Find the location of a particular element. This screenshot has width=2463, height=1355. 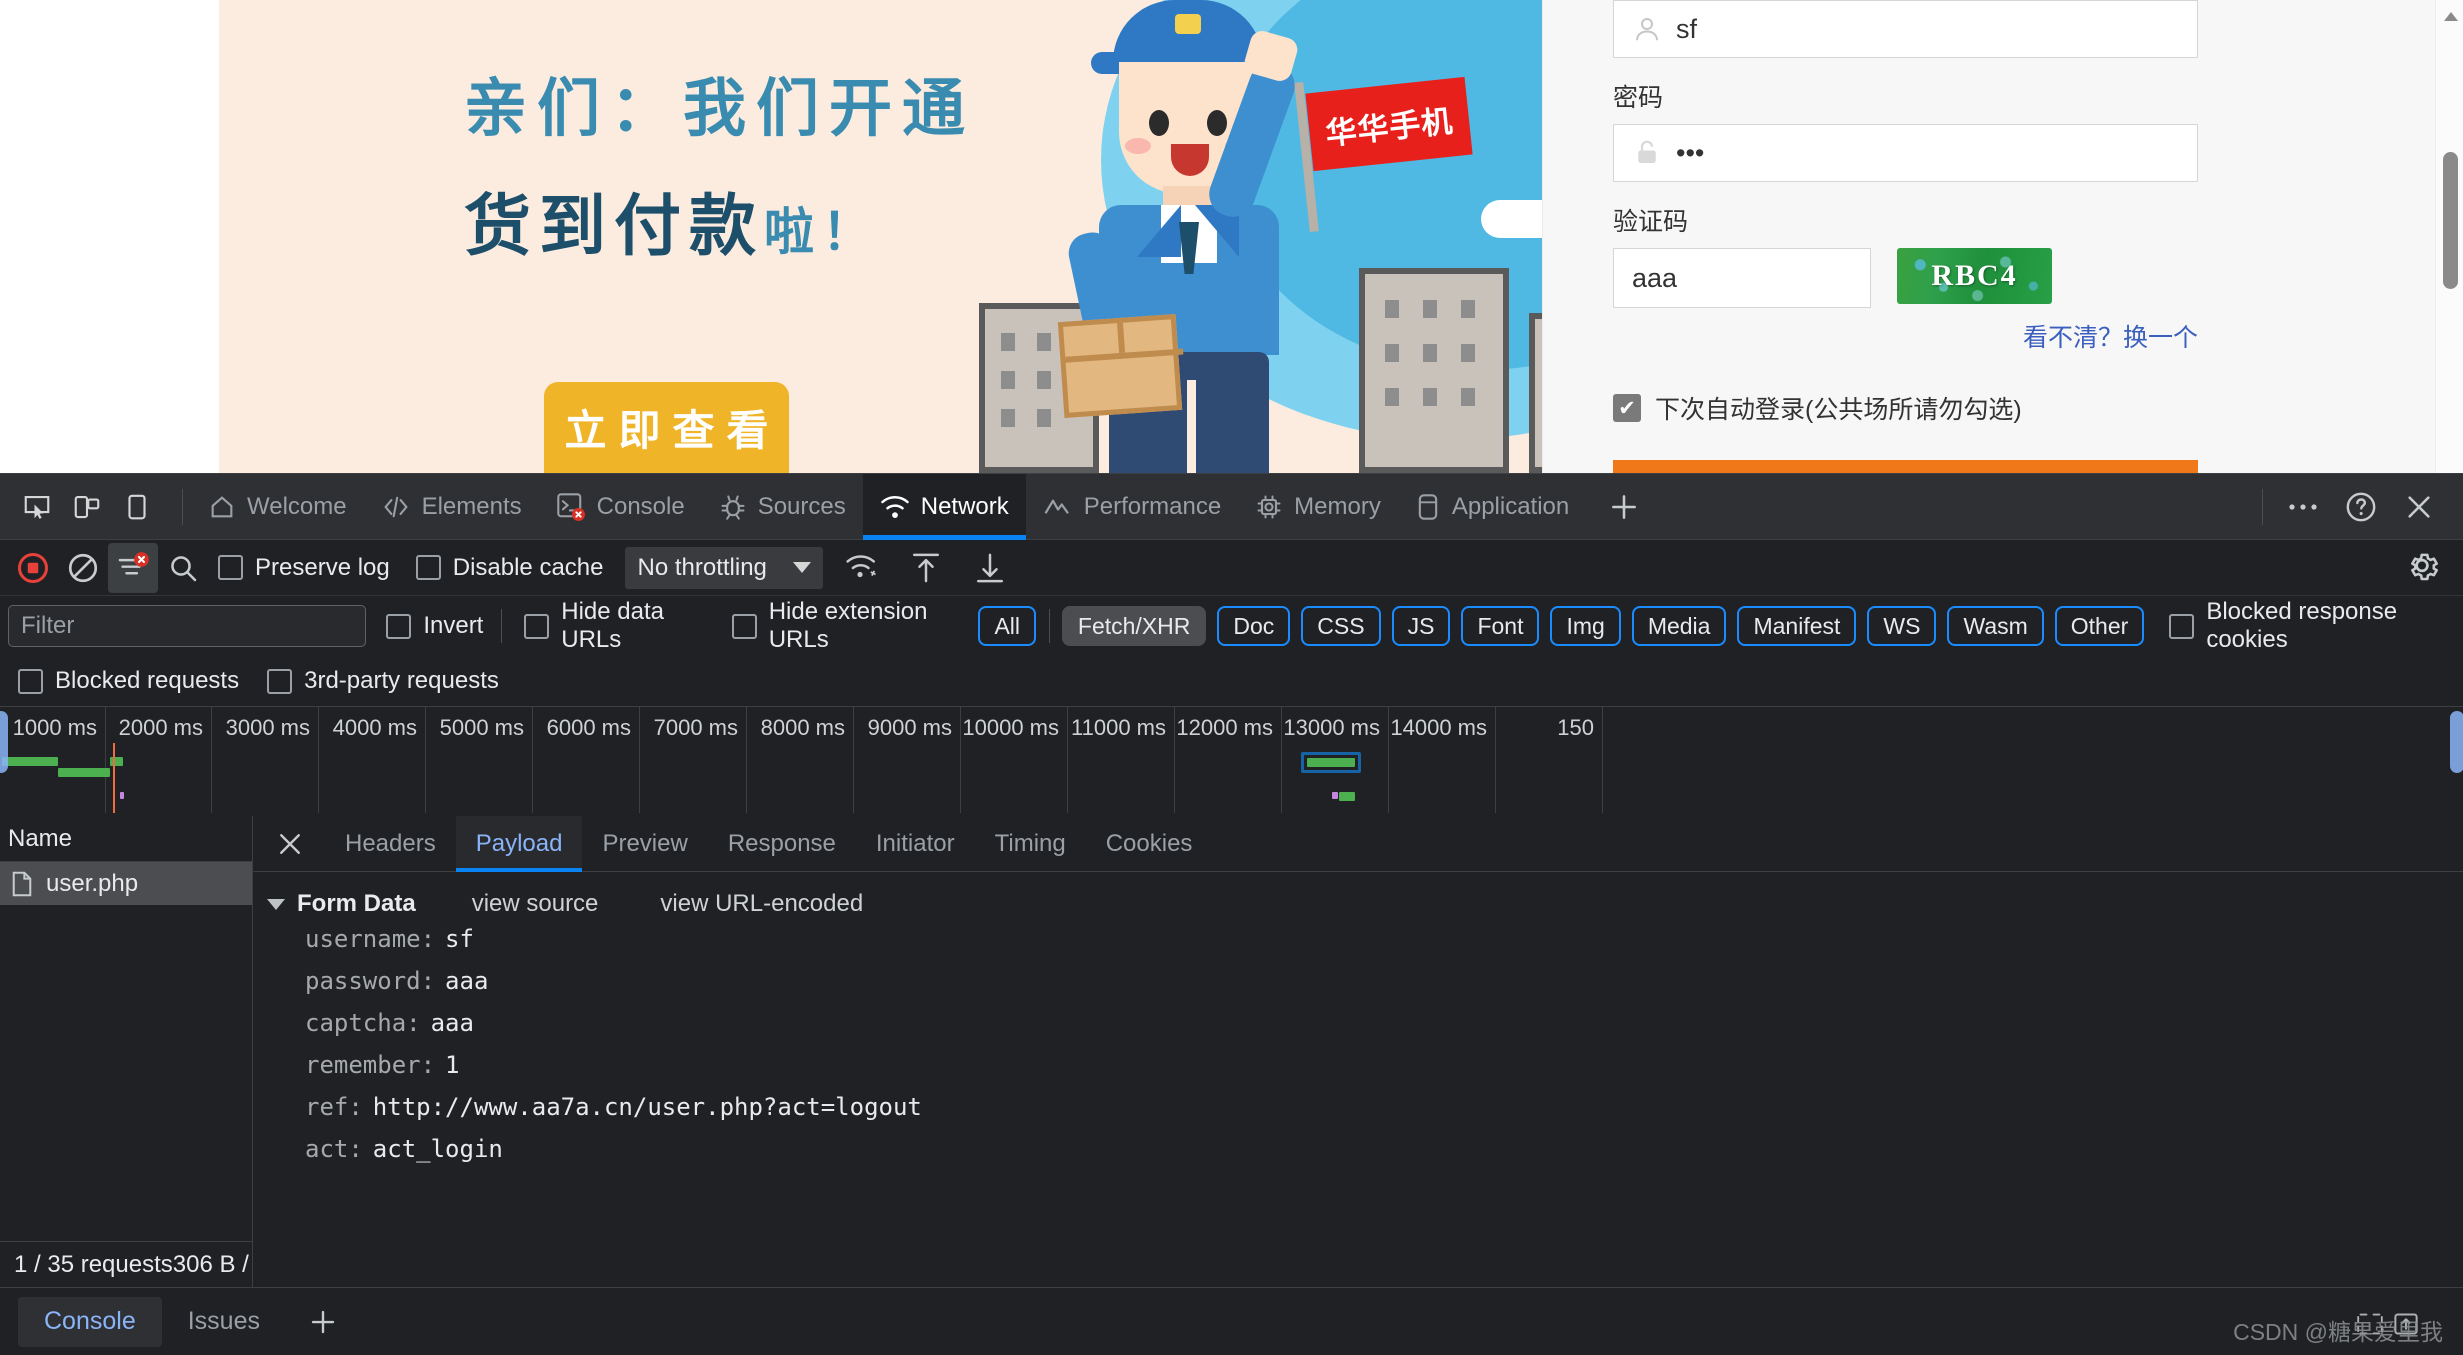

tab-performance: Performance is located at coordinates (1132, 507).